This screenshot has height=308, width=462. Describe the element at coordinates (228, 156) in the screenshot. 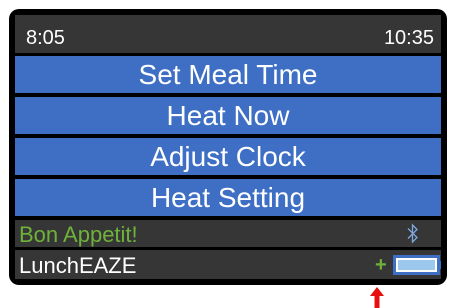

I see `menu-item-adjust-clock: Adjust Clock` at that location.